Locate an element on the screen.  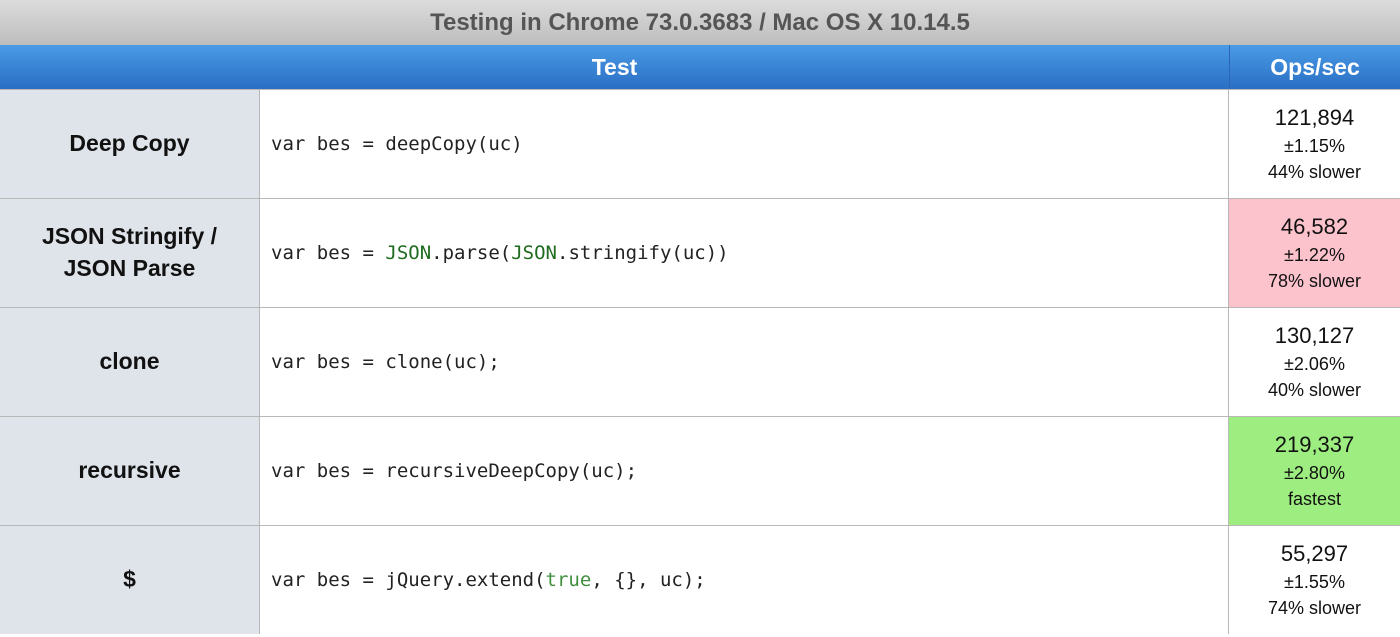
test-code: var bes = JSON .parse(JSON .stringify(uc)) is located at coordinates (744, 253).